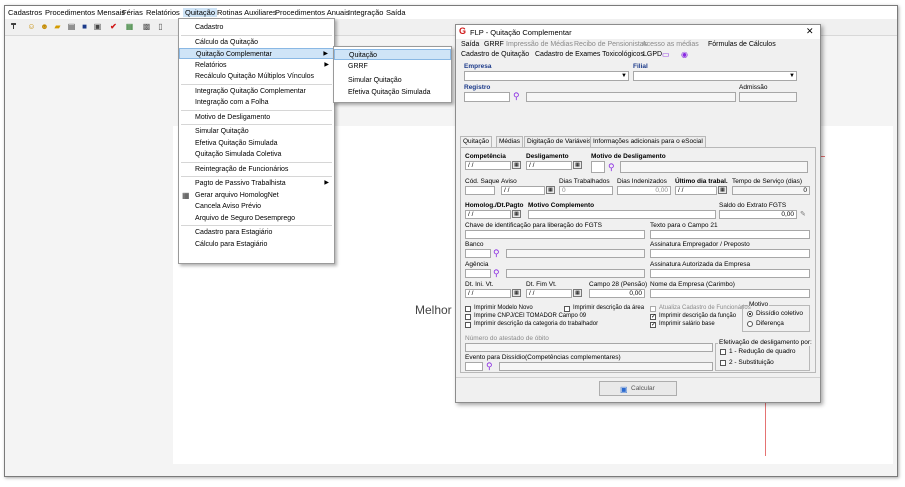 The width and height of the screenshot is (905, 487). I want to click on dt-ini-vt-input: / /, so click(488, 293).